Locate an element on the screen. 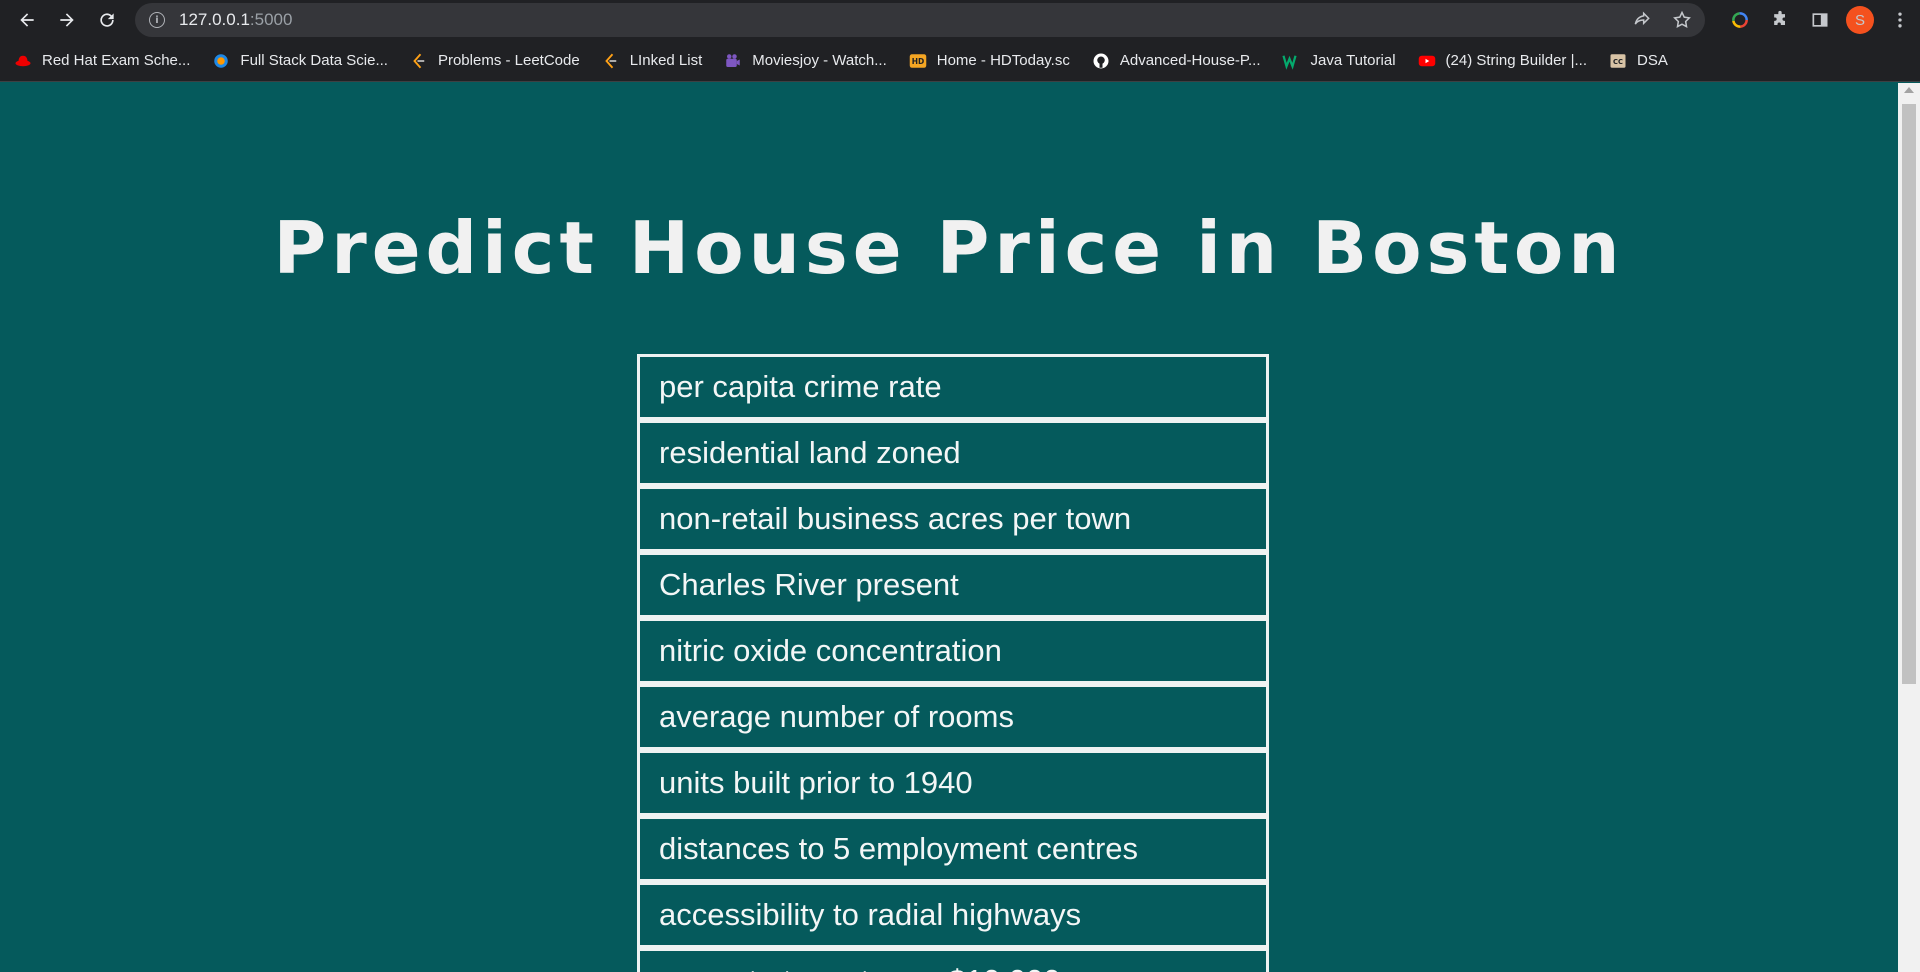 The height and width of the screenshot is (972, 1920). rooms-input is located at coordinates (953, 717).